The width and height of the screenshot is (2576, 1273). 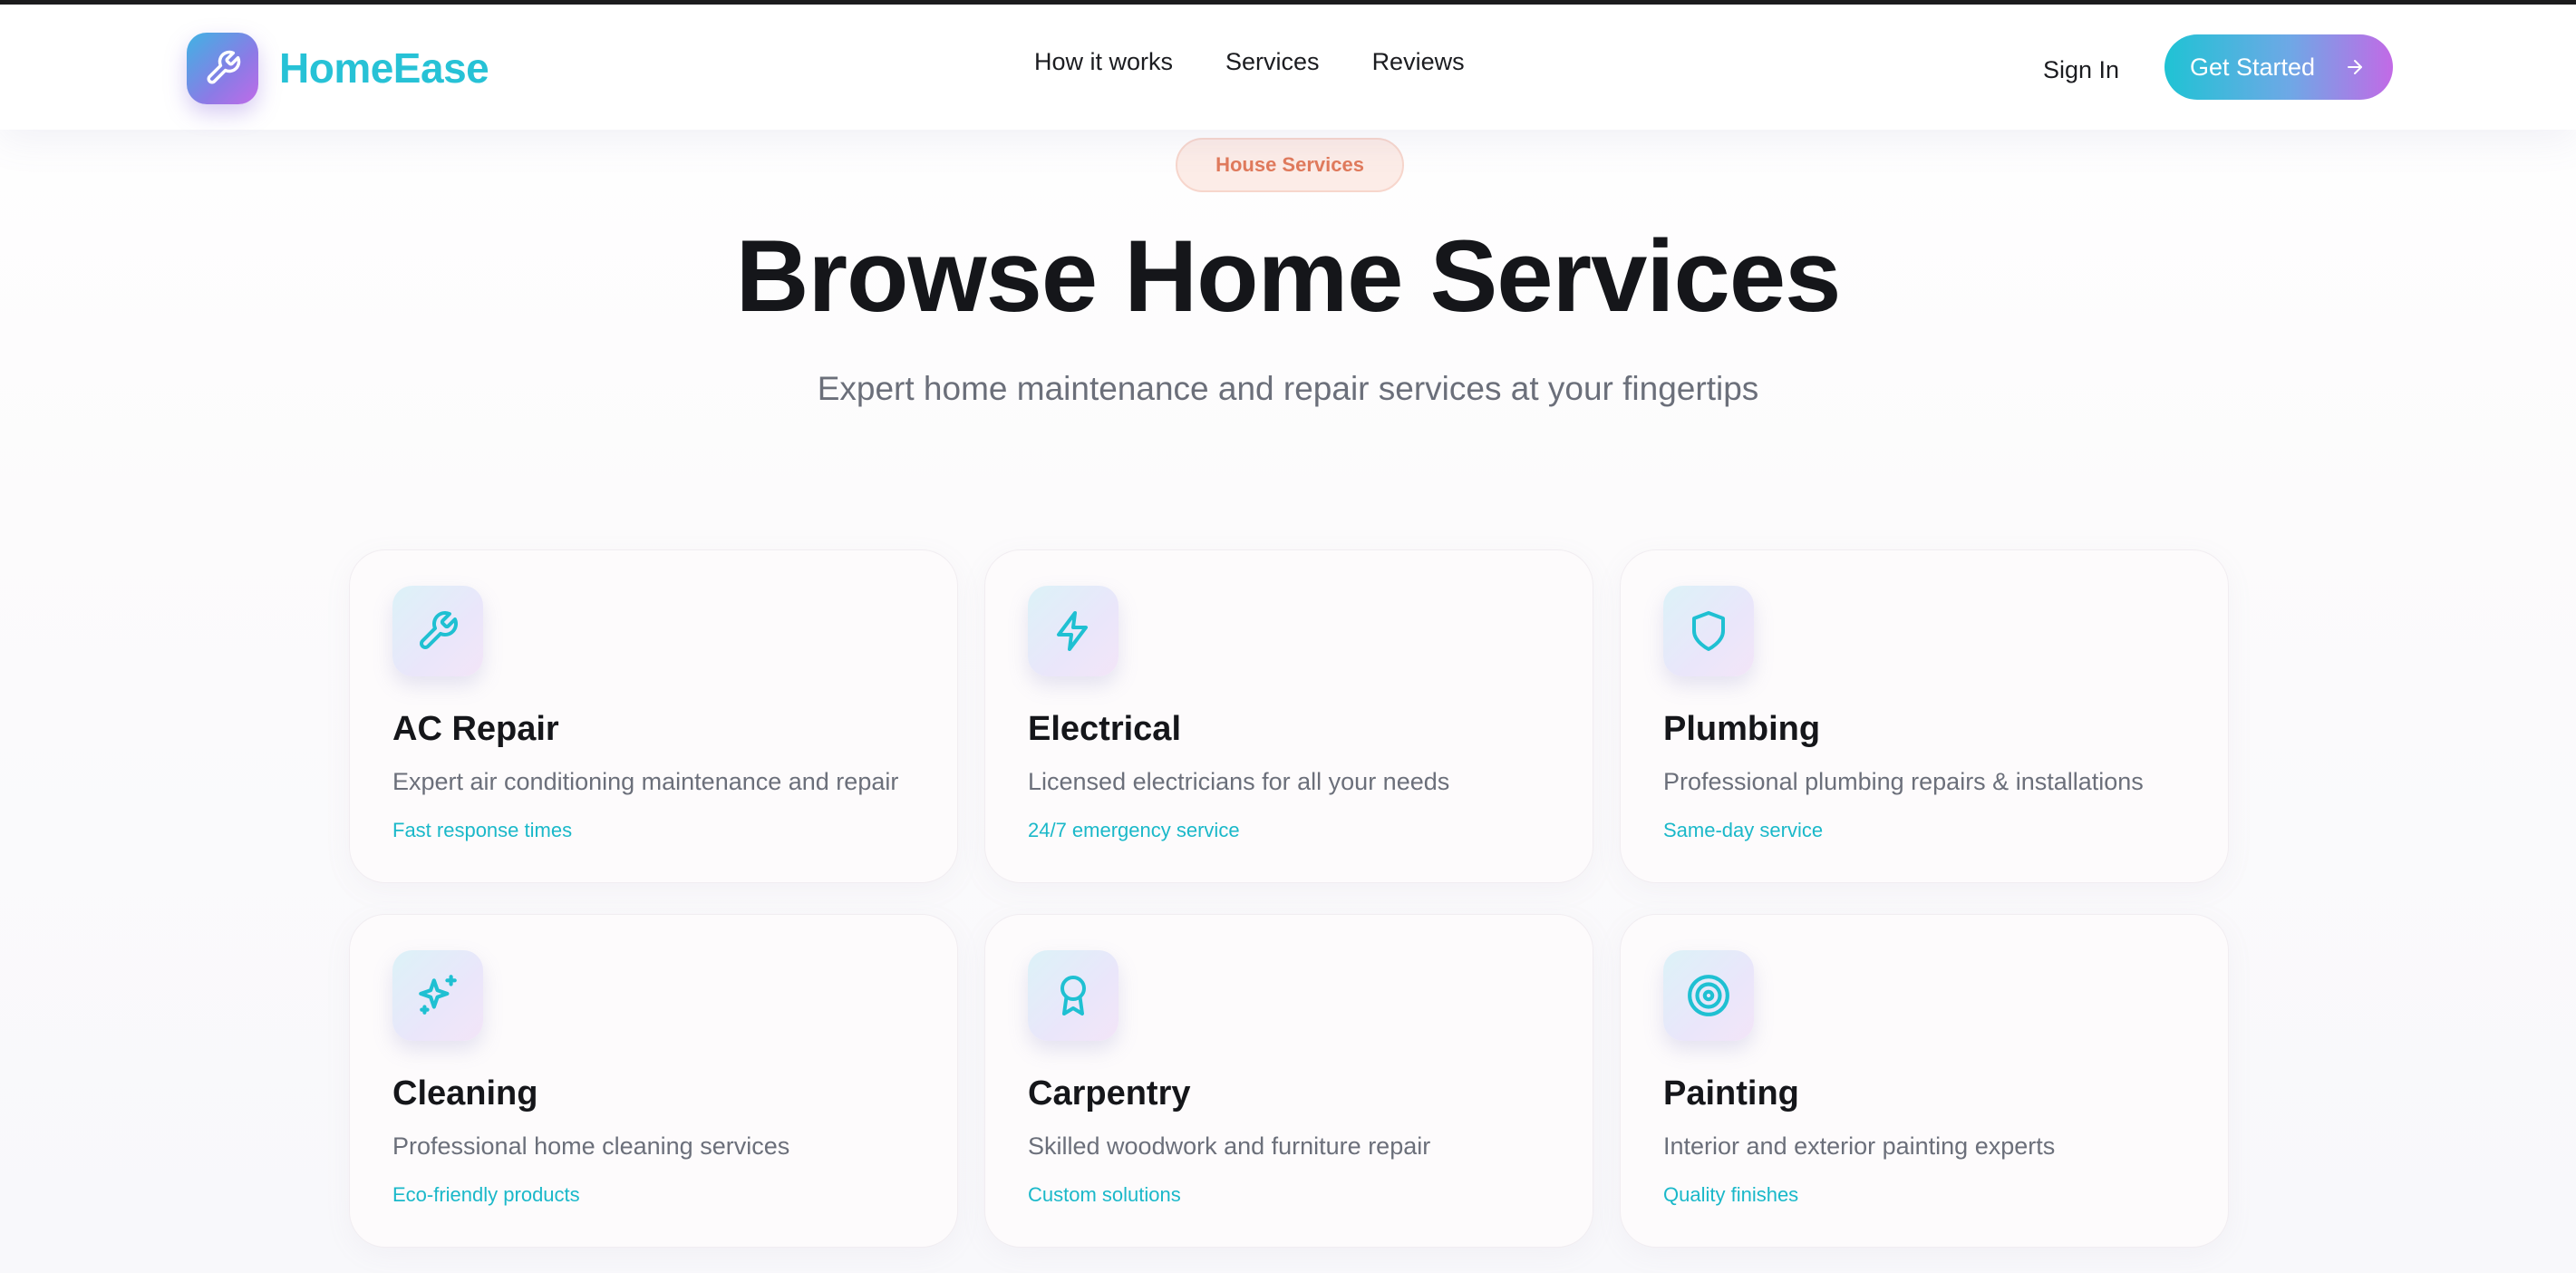 What do you see at coordinates (1073, 631) in the screenshot?
I see `lightning-icon` at bounding box center [1073, 631].